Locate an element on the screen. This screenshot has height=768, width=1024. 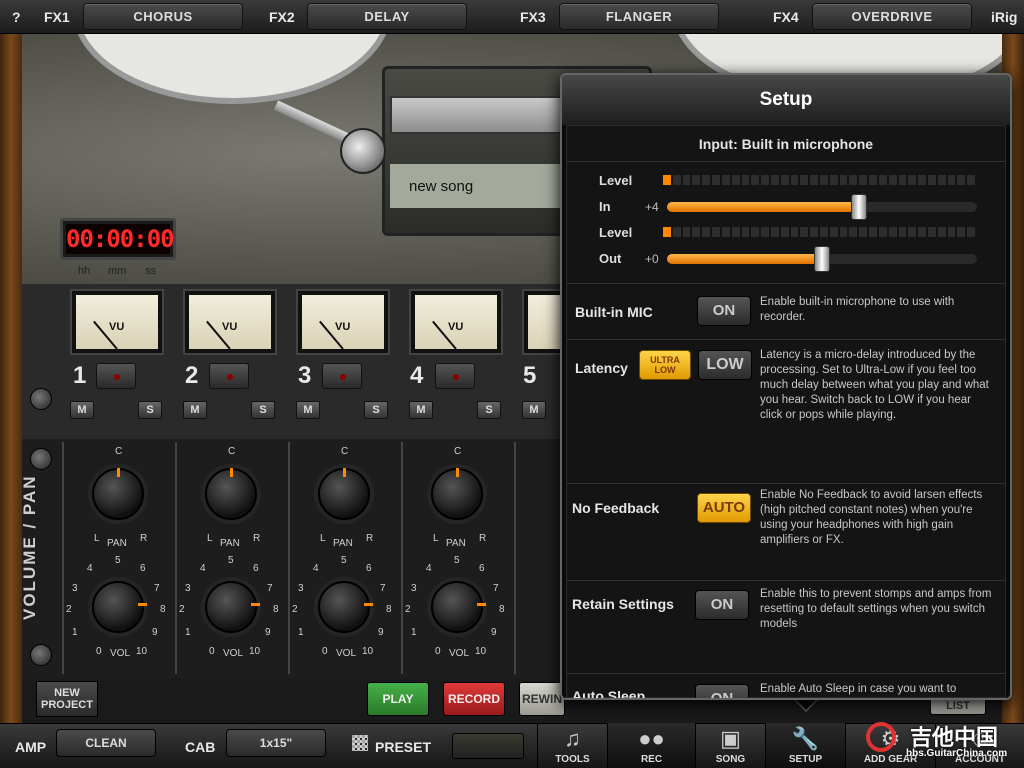
rewind-button: REWIN is located at coordinates (542, 699).